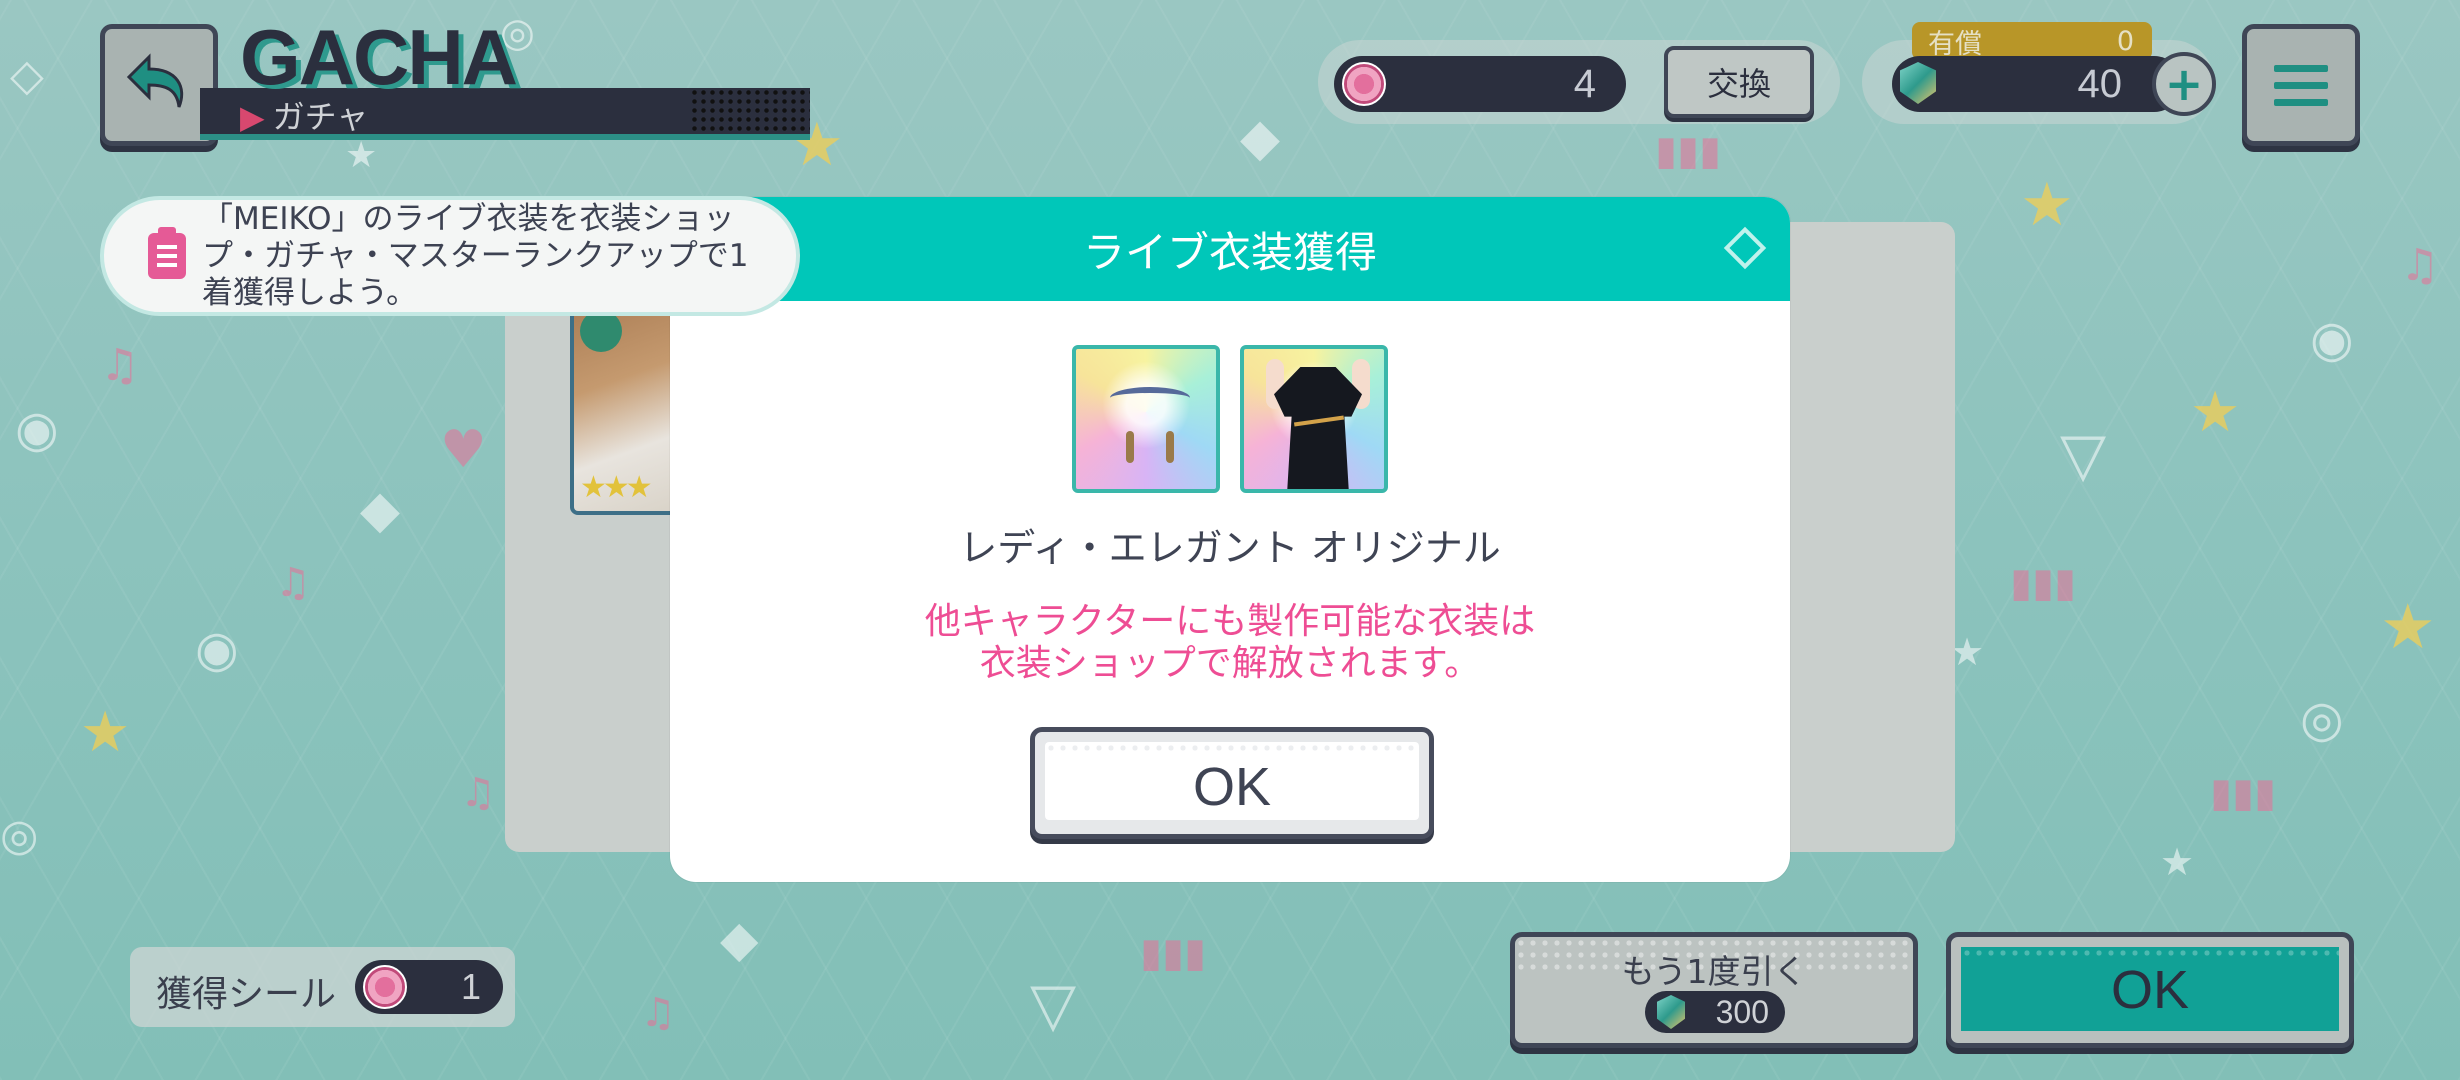 This screenshot has height=1080, width=2460. What do you see at coordinates (2032, 41) in the screenshot?
I see `paid-gem-tag: 有償 0` at bounding box center [2032, 41].